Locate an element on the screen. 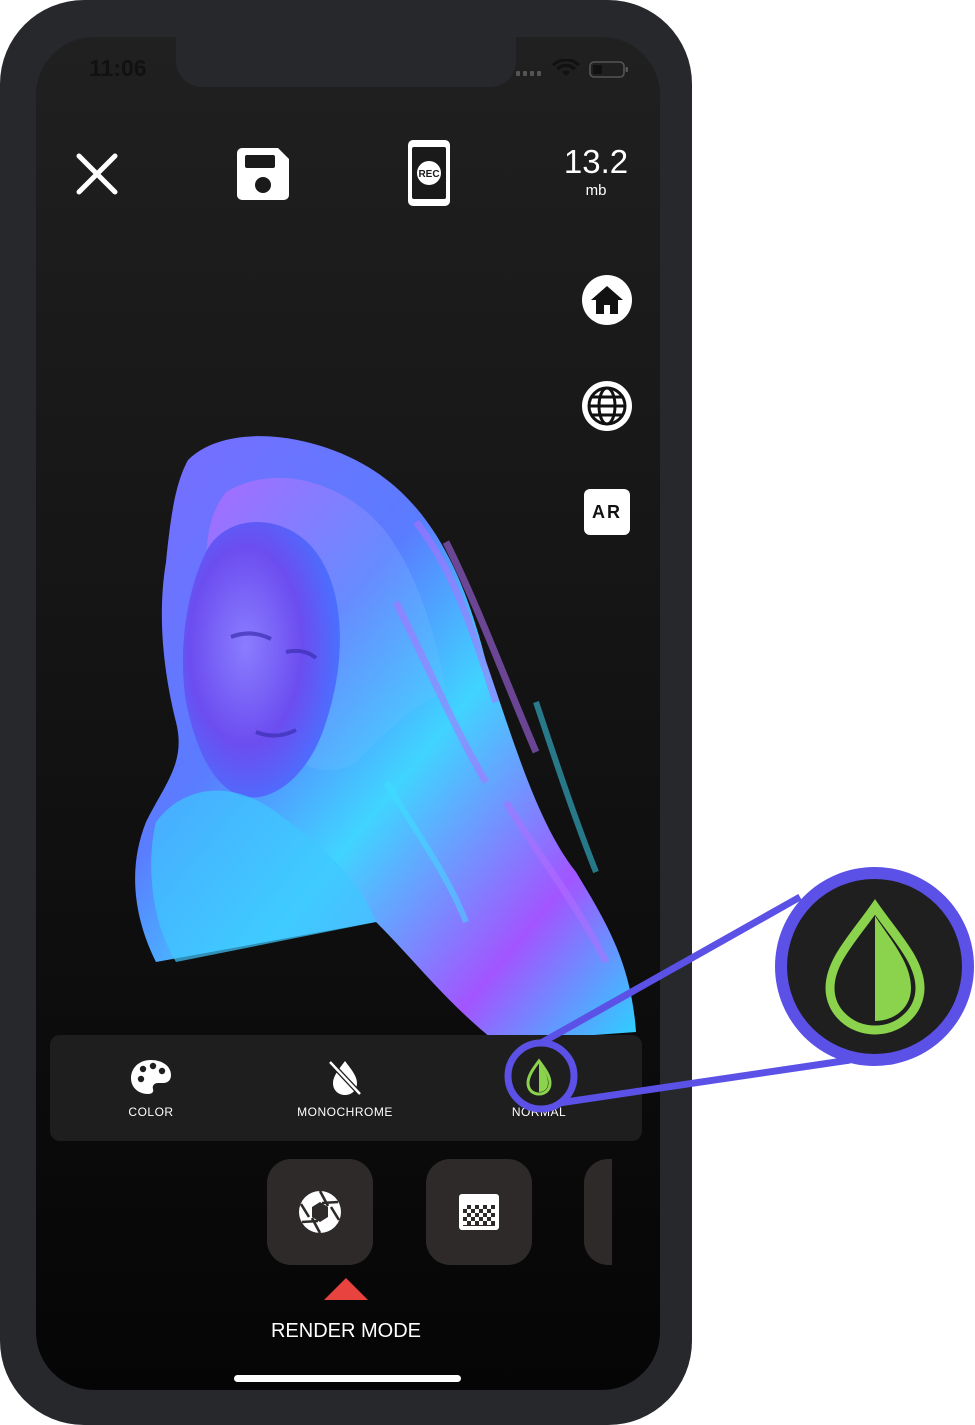  zoom-callout-lines is located at coordinates (677, 1003).